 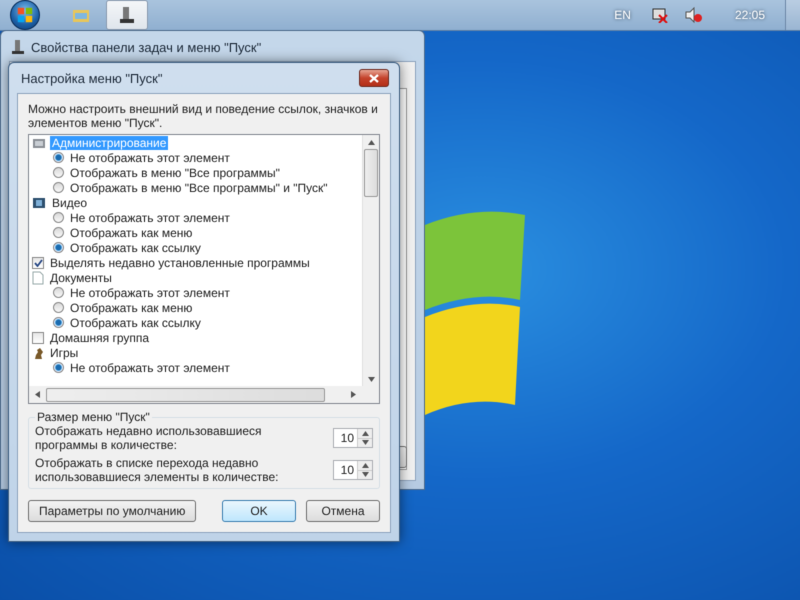 What do you see at coordinates (180, 263) in the screenshot?
I see `option-label: Выделять недавно установленные программы` at bounding box center [180, 263].